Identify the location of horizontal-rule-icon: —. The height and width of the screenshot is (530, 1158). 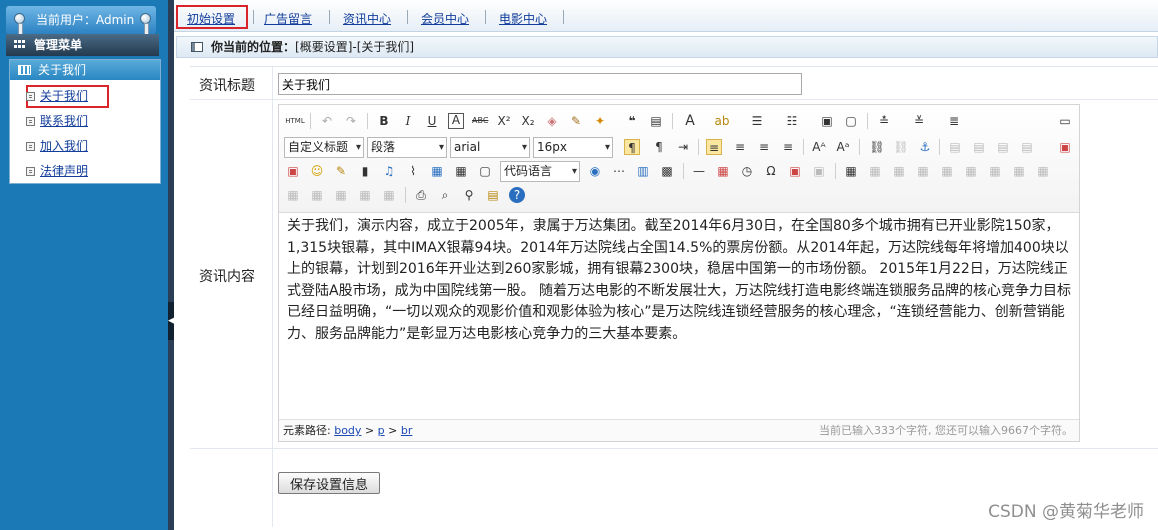
(699, 171).